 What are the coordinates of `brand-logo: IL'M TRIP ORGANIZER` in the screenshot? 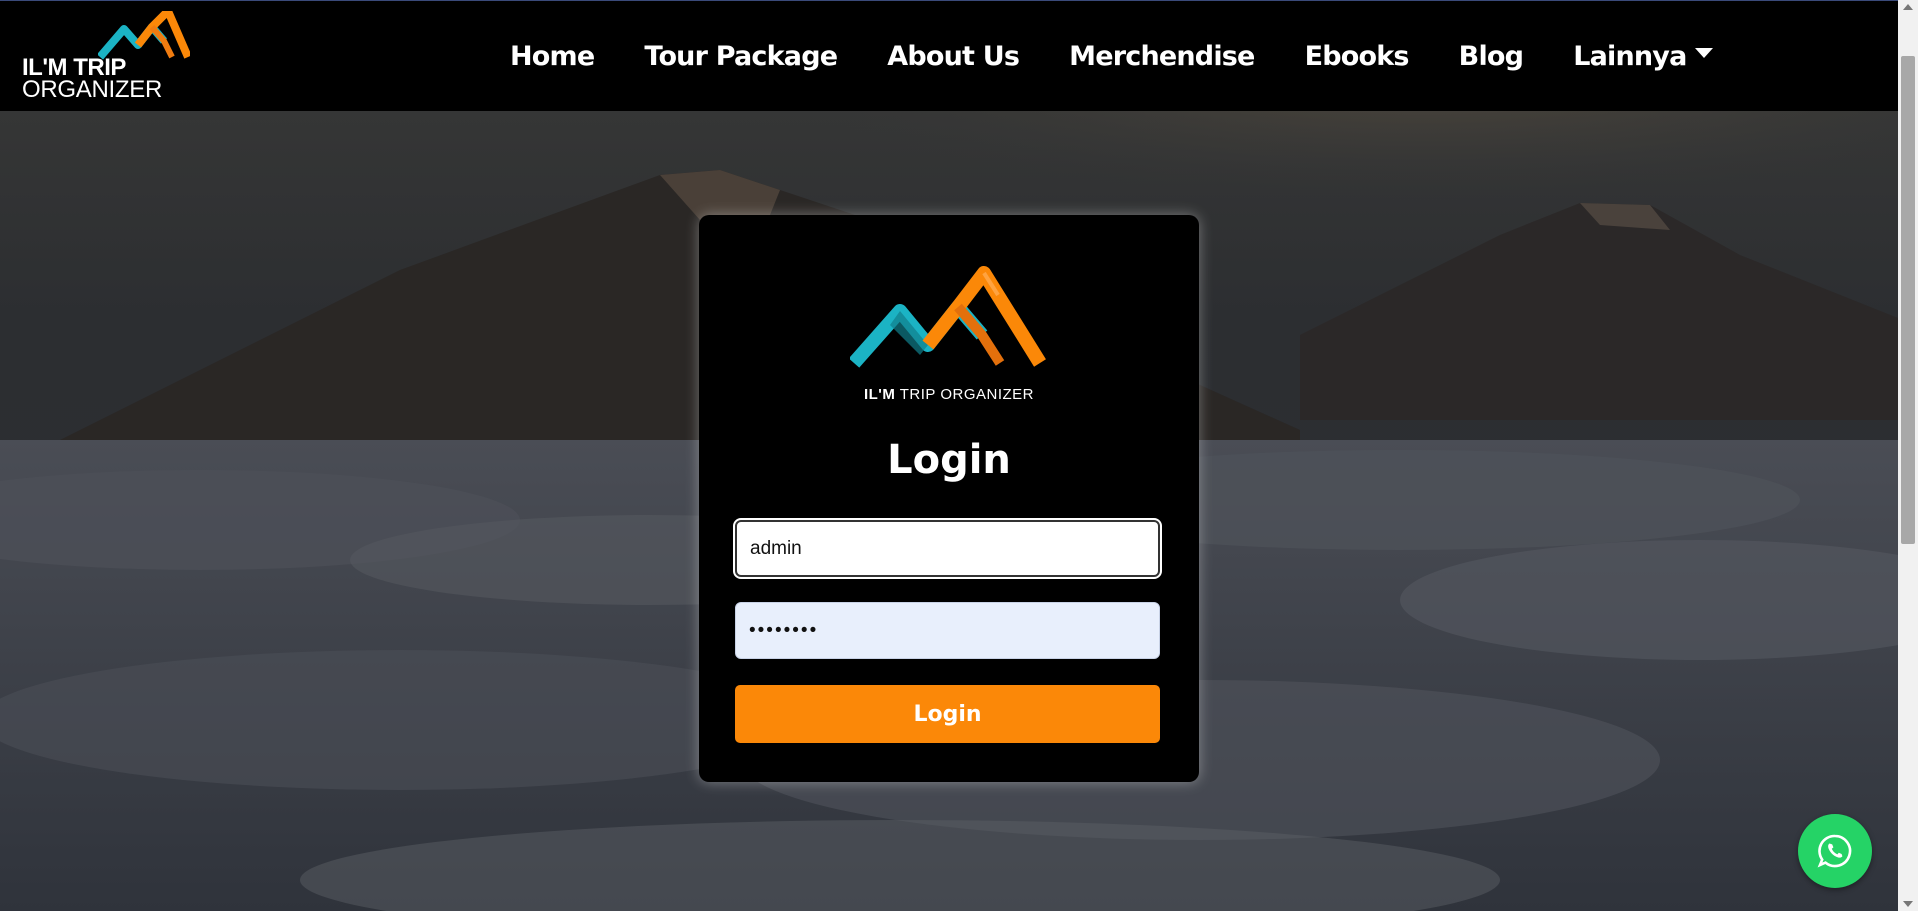 It's located at (107, 57).